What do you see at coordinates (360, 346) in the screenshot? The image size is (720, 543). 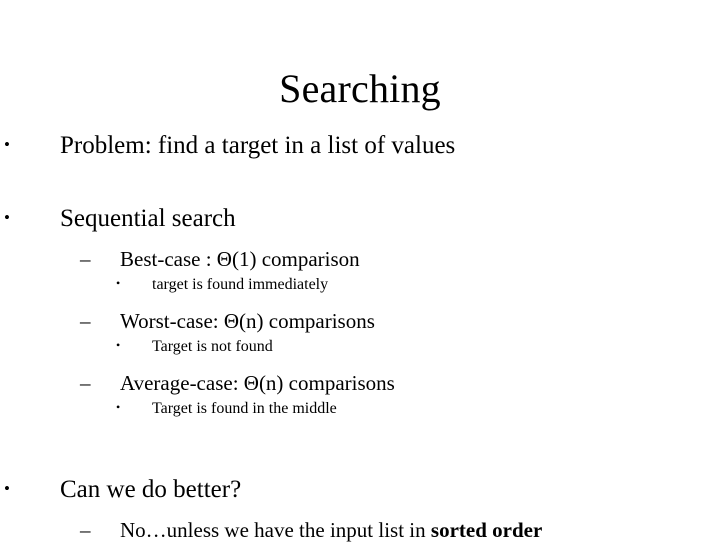 I see `bullet-worst-case-detail: • Target is not found` at bounding box center [360, 346].